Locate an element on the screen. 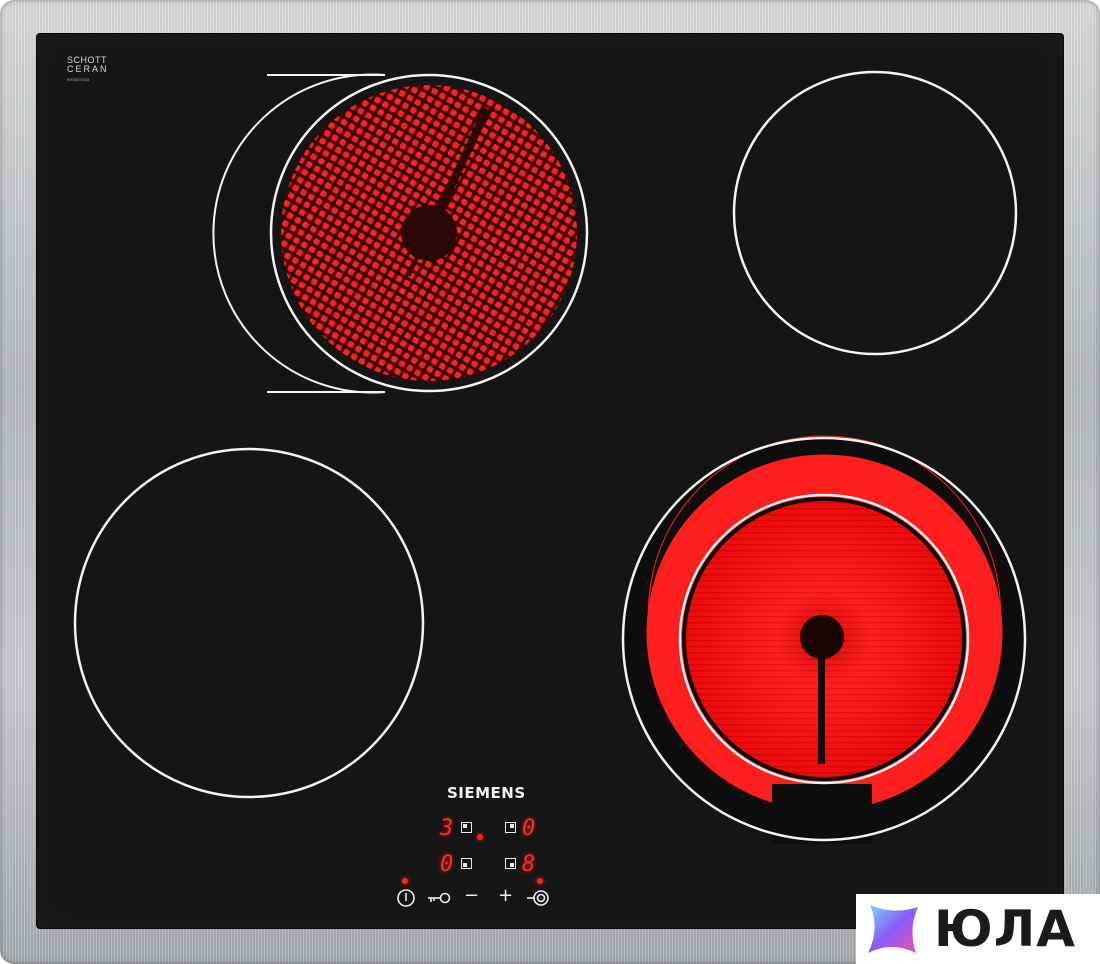 This screenshot has height=964, width=1100. power-icon is located at coordinates (406, 898).